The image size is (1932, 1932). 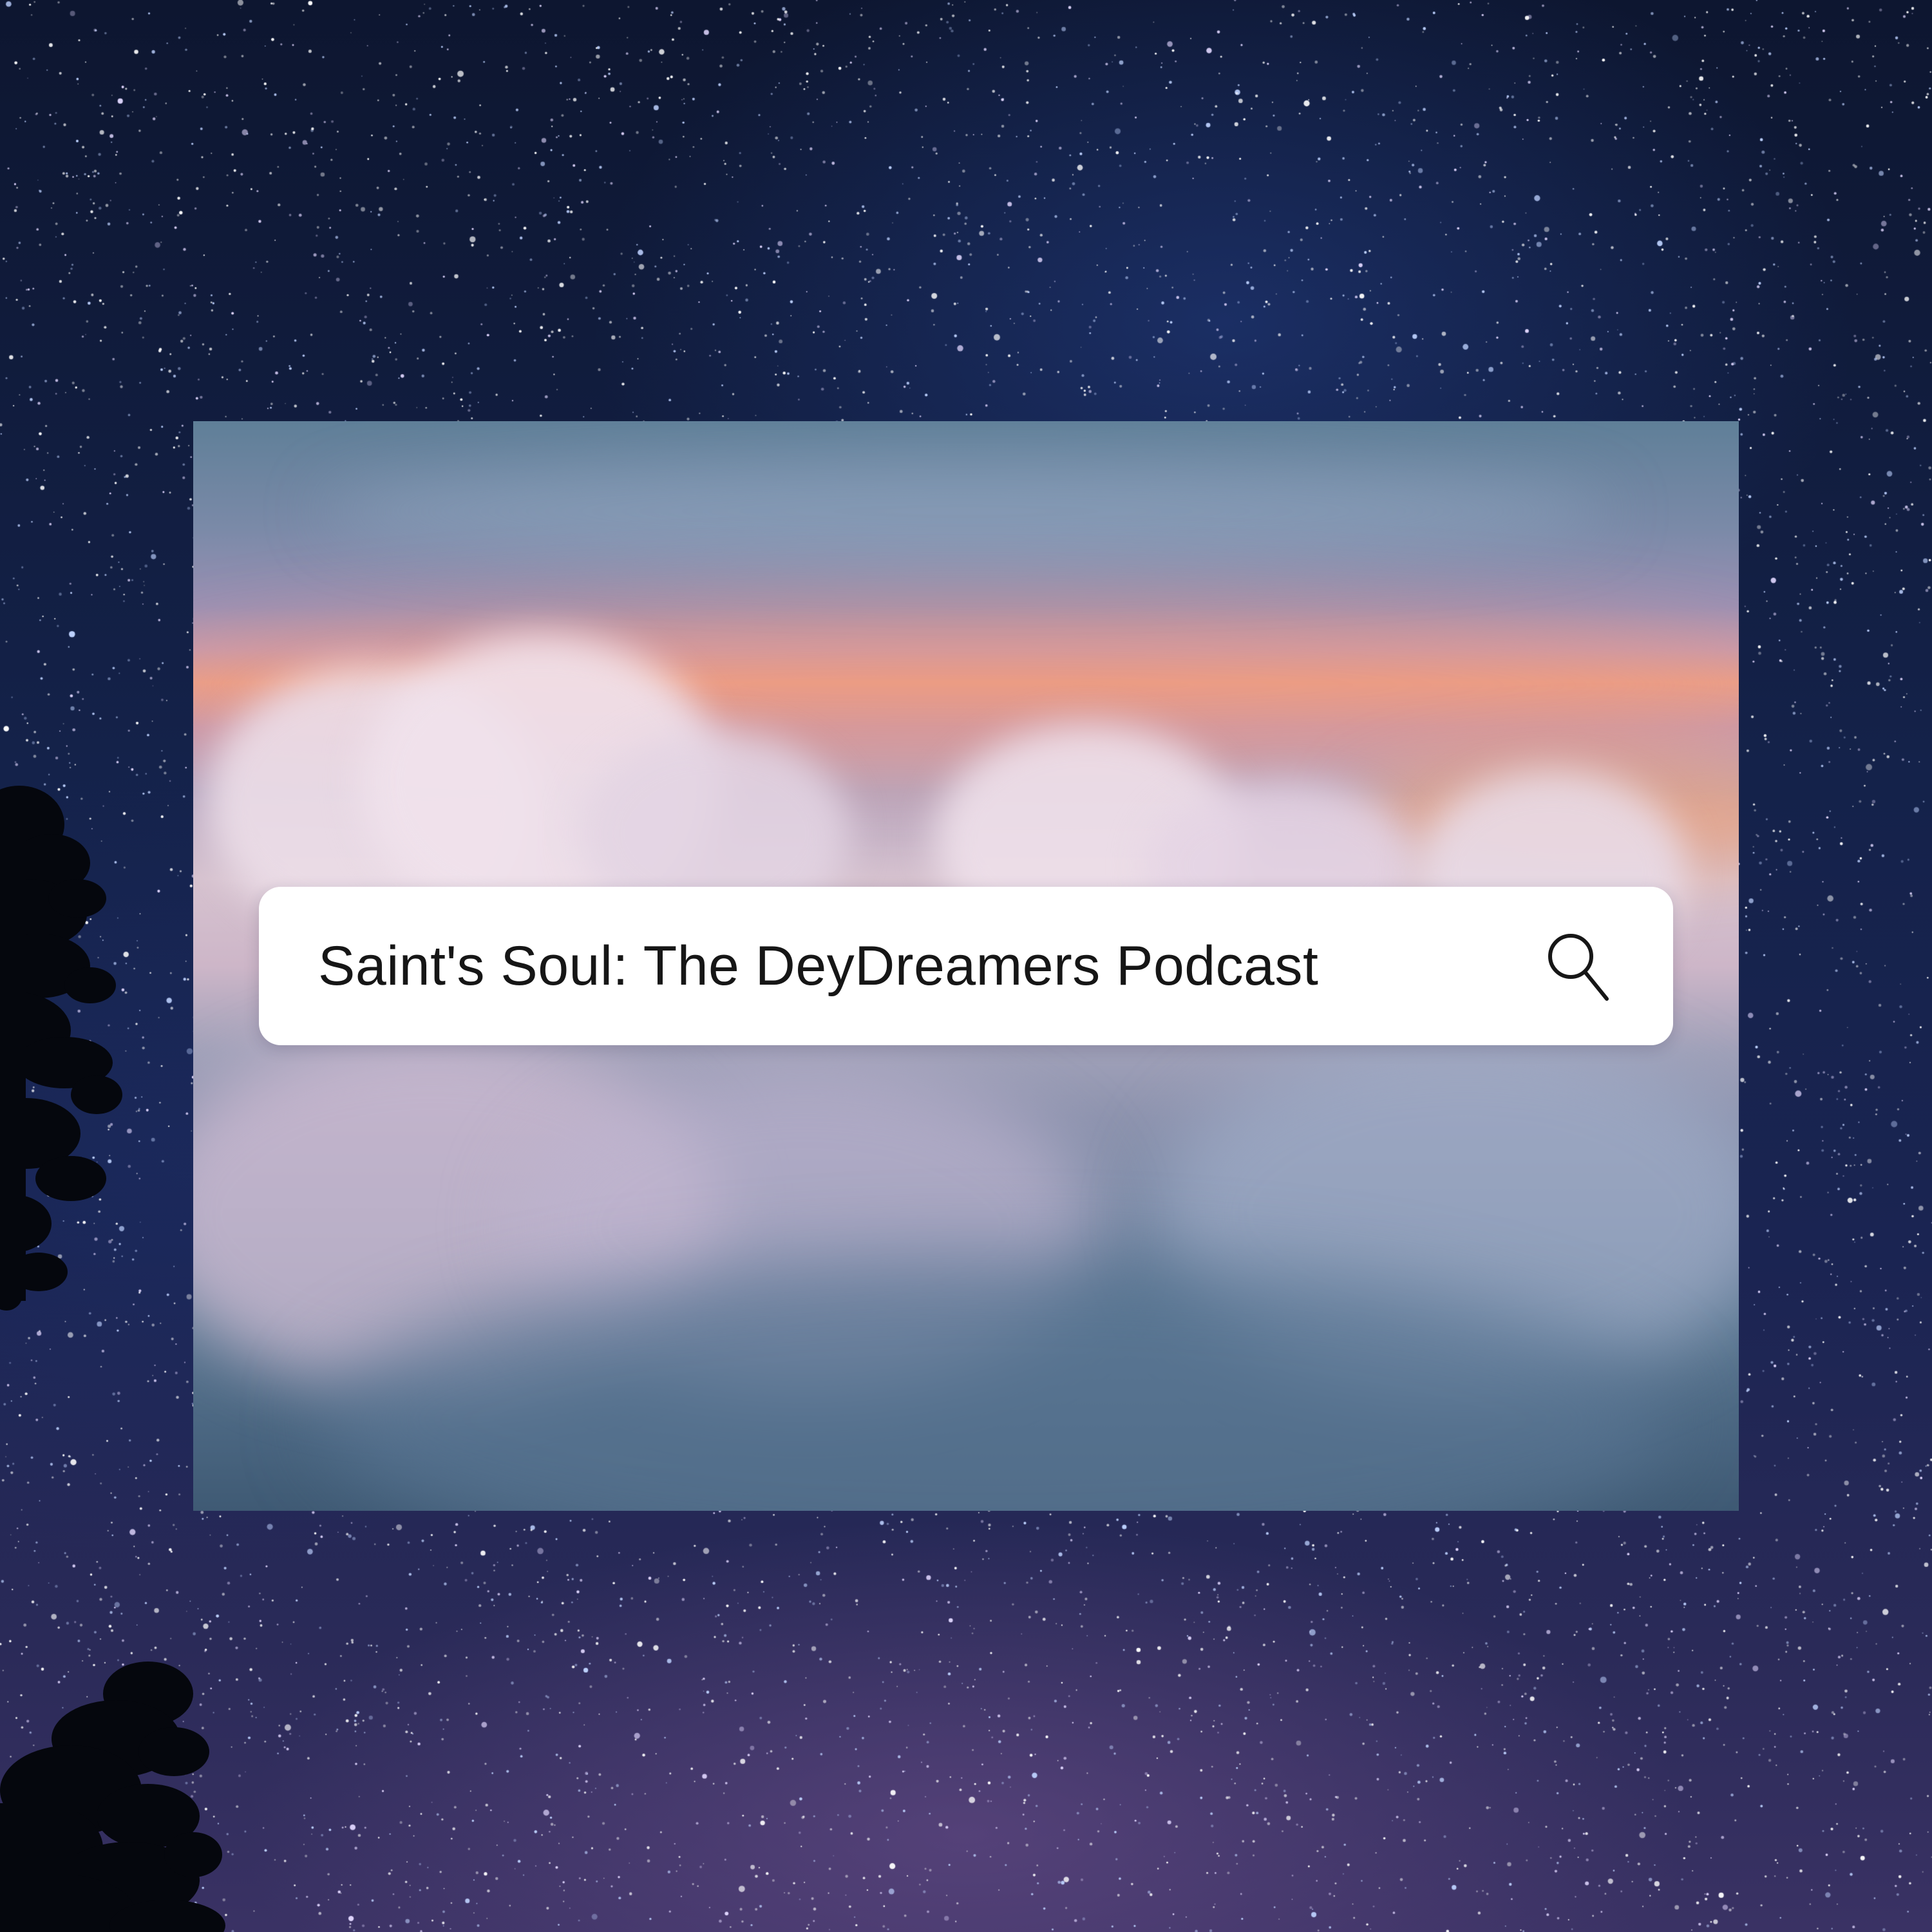 I want to click on search-query-text: Saint's Soul: The DeyDreamers Podcast, so click(x=818, y=966).